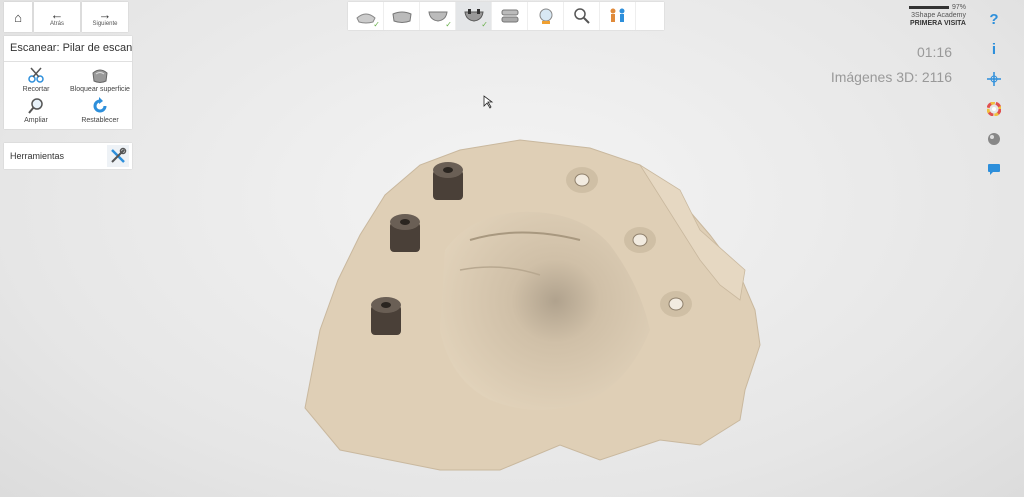 This screenshot has height=497, width=1024. What do you see at coordinates (891, 77) in the screenshot?
I see `images-3d-count: Imágenes 3D: 2116` at bounding box center [891, 77].